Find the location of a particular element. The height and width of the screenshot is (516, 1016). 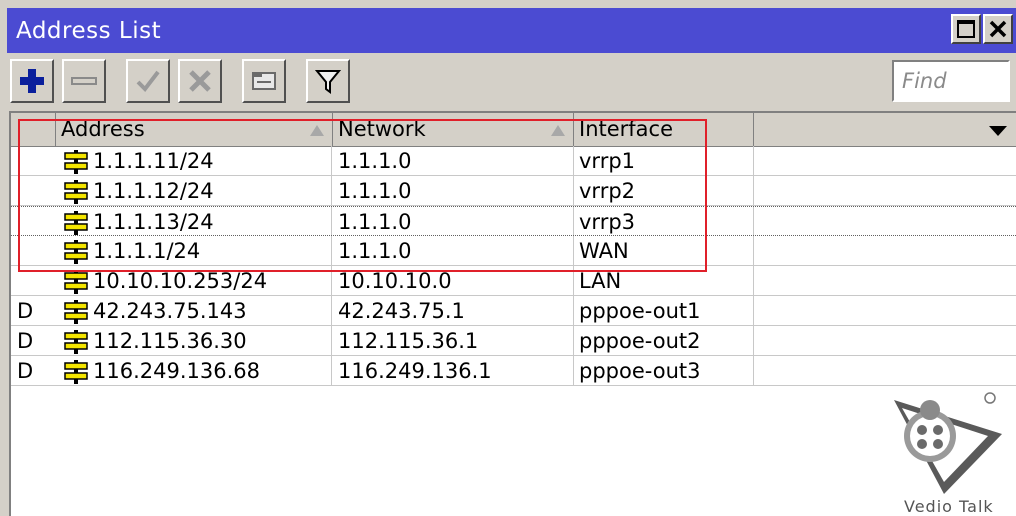

filter-icon is located at coordinates (328, 82).